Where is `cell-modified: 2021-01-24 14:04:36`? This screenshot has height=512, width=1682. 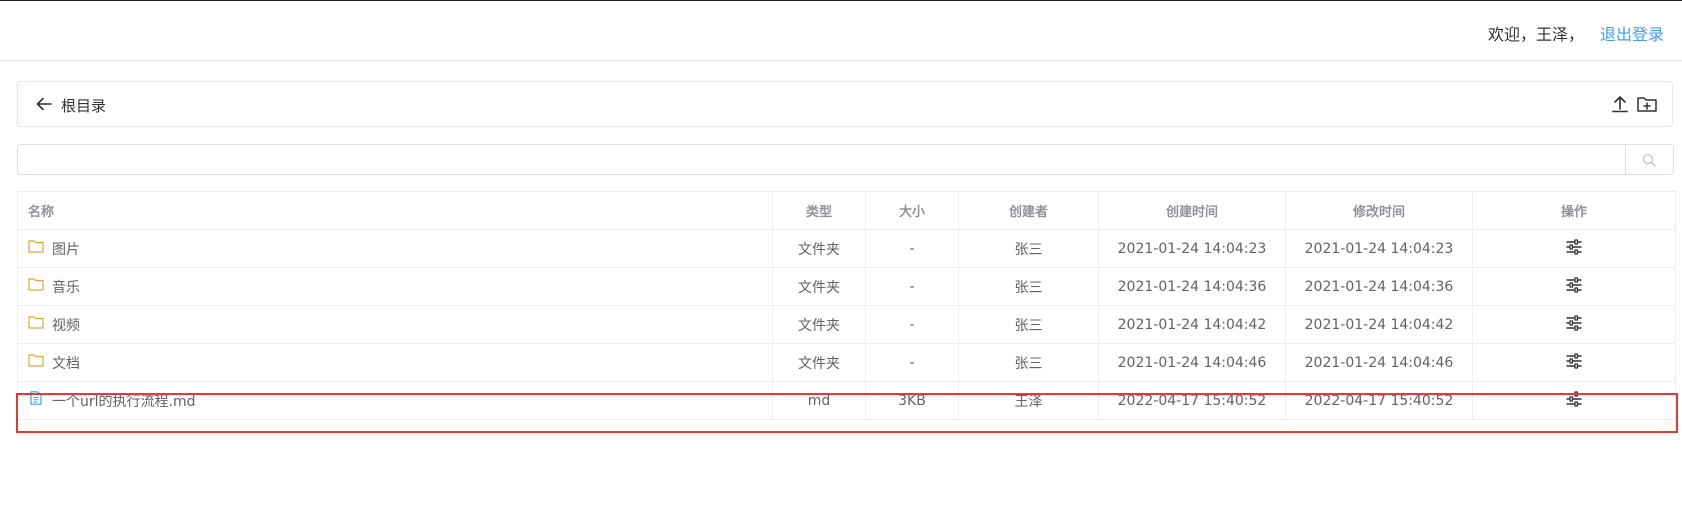
cell-modified: 2021-01-24 14:04:36 is located at coordinates (1379, 286).